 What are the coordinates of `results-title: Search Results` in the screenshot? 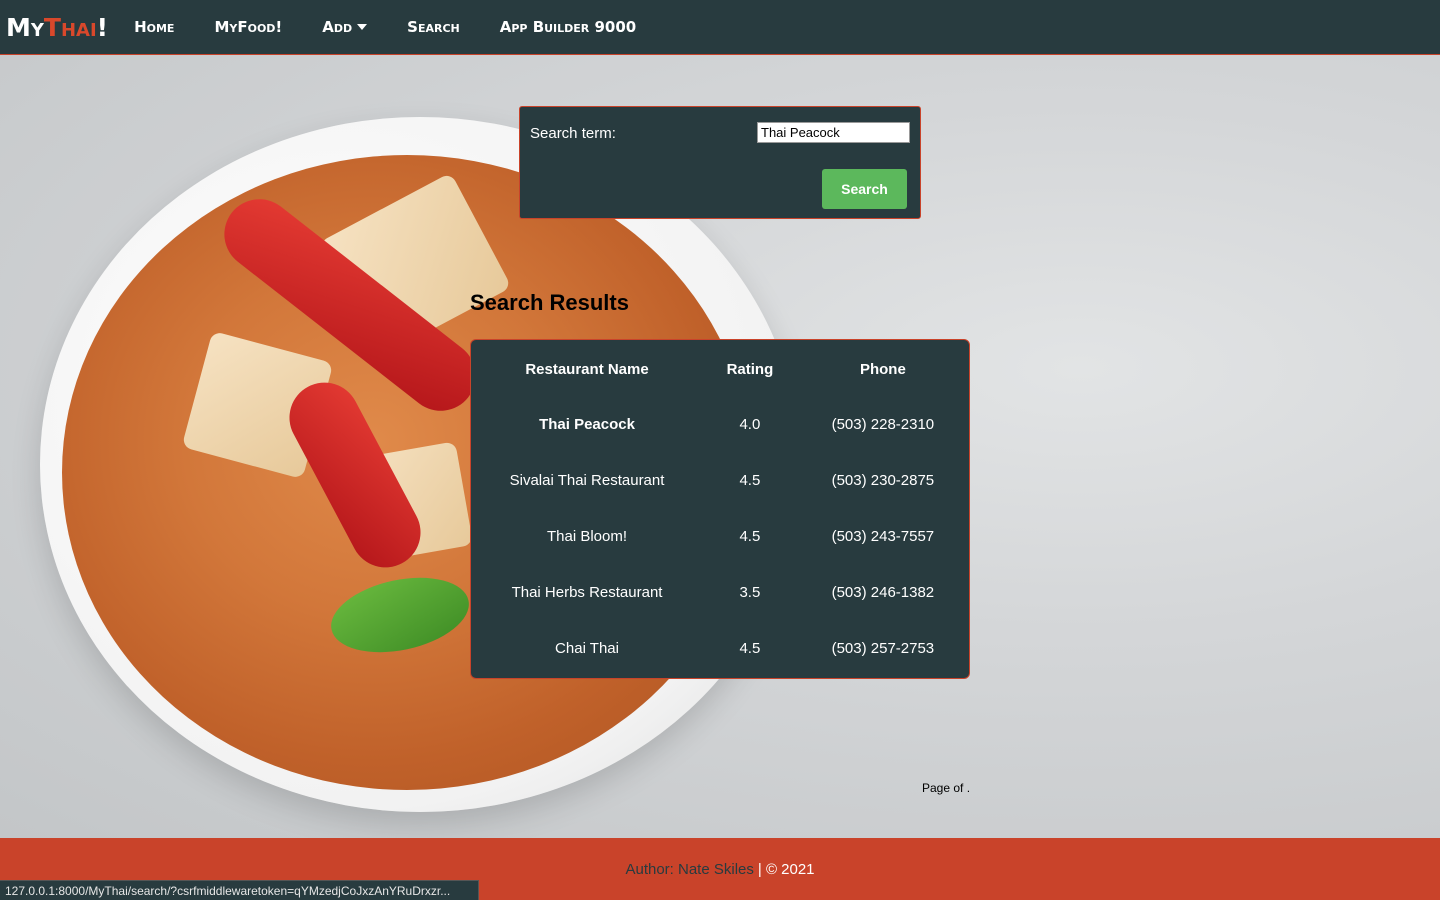 It's located at (549, 302).